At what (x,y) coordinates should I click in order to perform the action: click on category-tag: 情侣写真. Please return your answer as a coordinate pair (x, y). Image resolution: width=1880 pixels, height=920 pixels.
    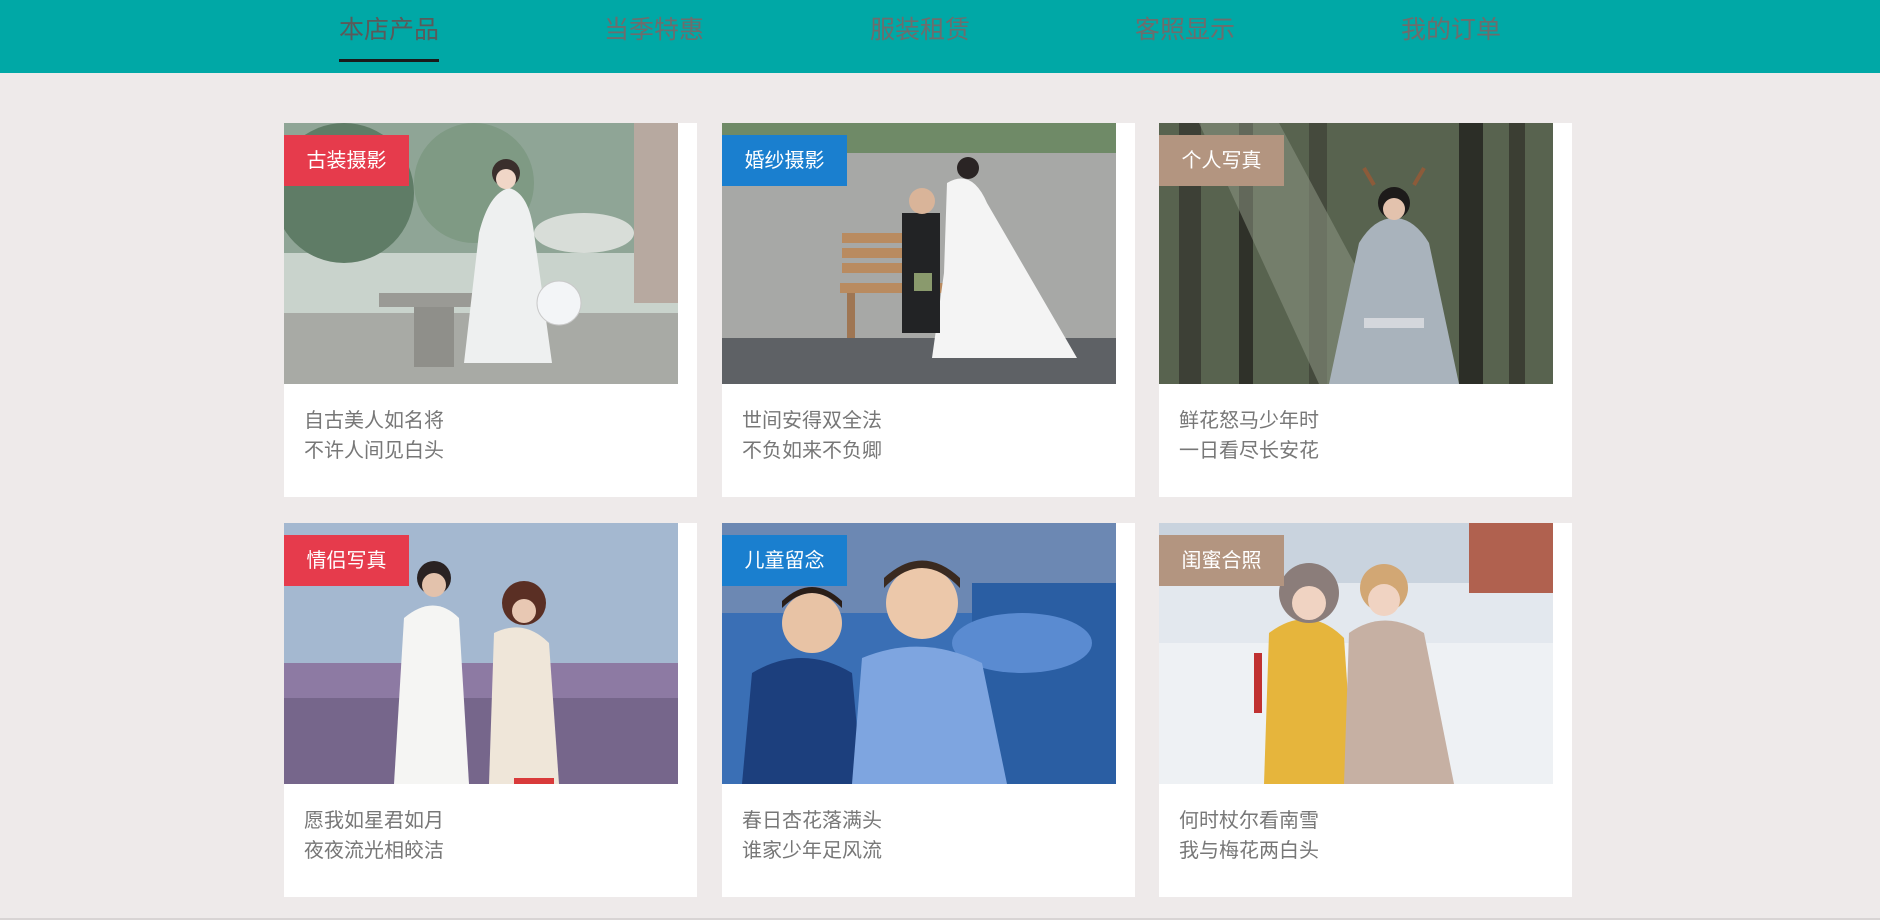
    Looking at the image, I should click on (346, 560).